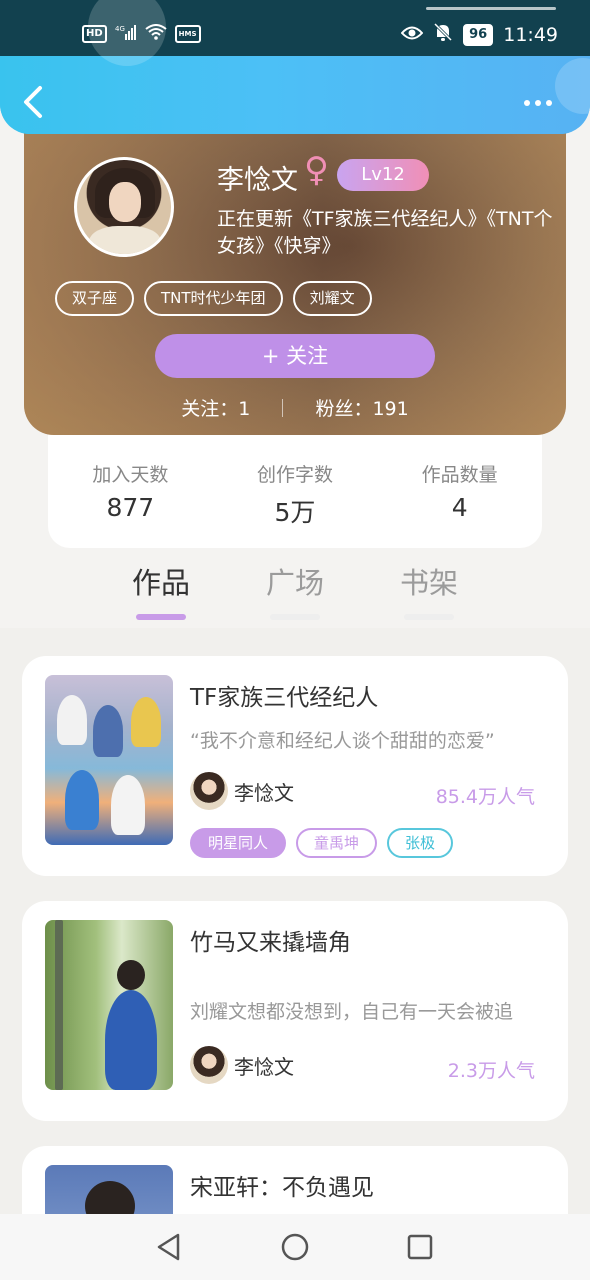 The image size is (590, 1280). Describe the element at coordinates (337, 843) in the screenshot. I see `book-tag: 童禹坤` at that location.